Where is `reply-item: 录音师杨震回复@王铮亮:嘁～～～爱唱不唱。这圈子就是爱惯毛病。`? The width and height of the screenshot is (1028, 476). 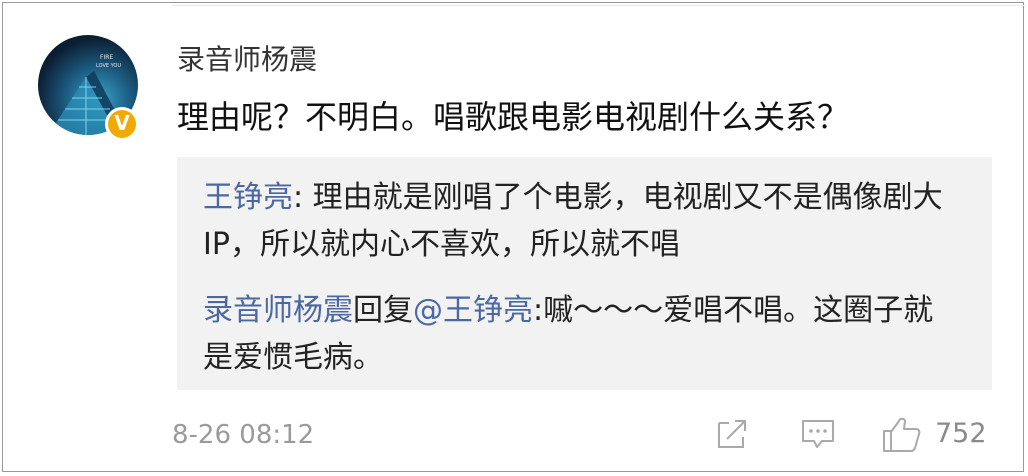
reply-item: 录音师杨震回复@王铮亮:嘁～～～爱唱不唱。这圈子就是爱惯毛病。 is located at coordinates (583, 334).